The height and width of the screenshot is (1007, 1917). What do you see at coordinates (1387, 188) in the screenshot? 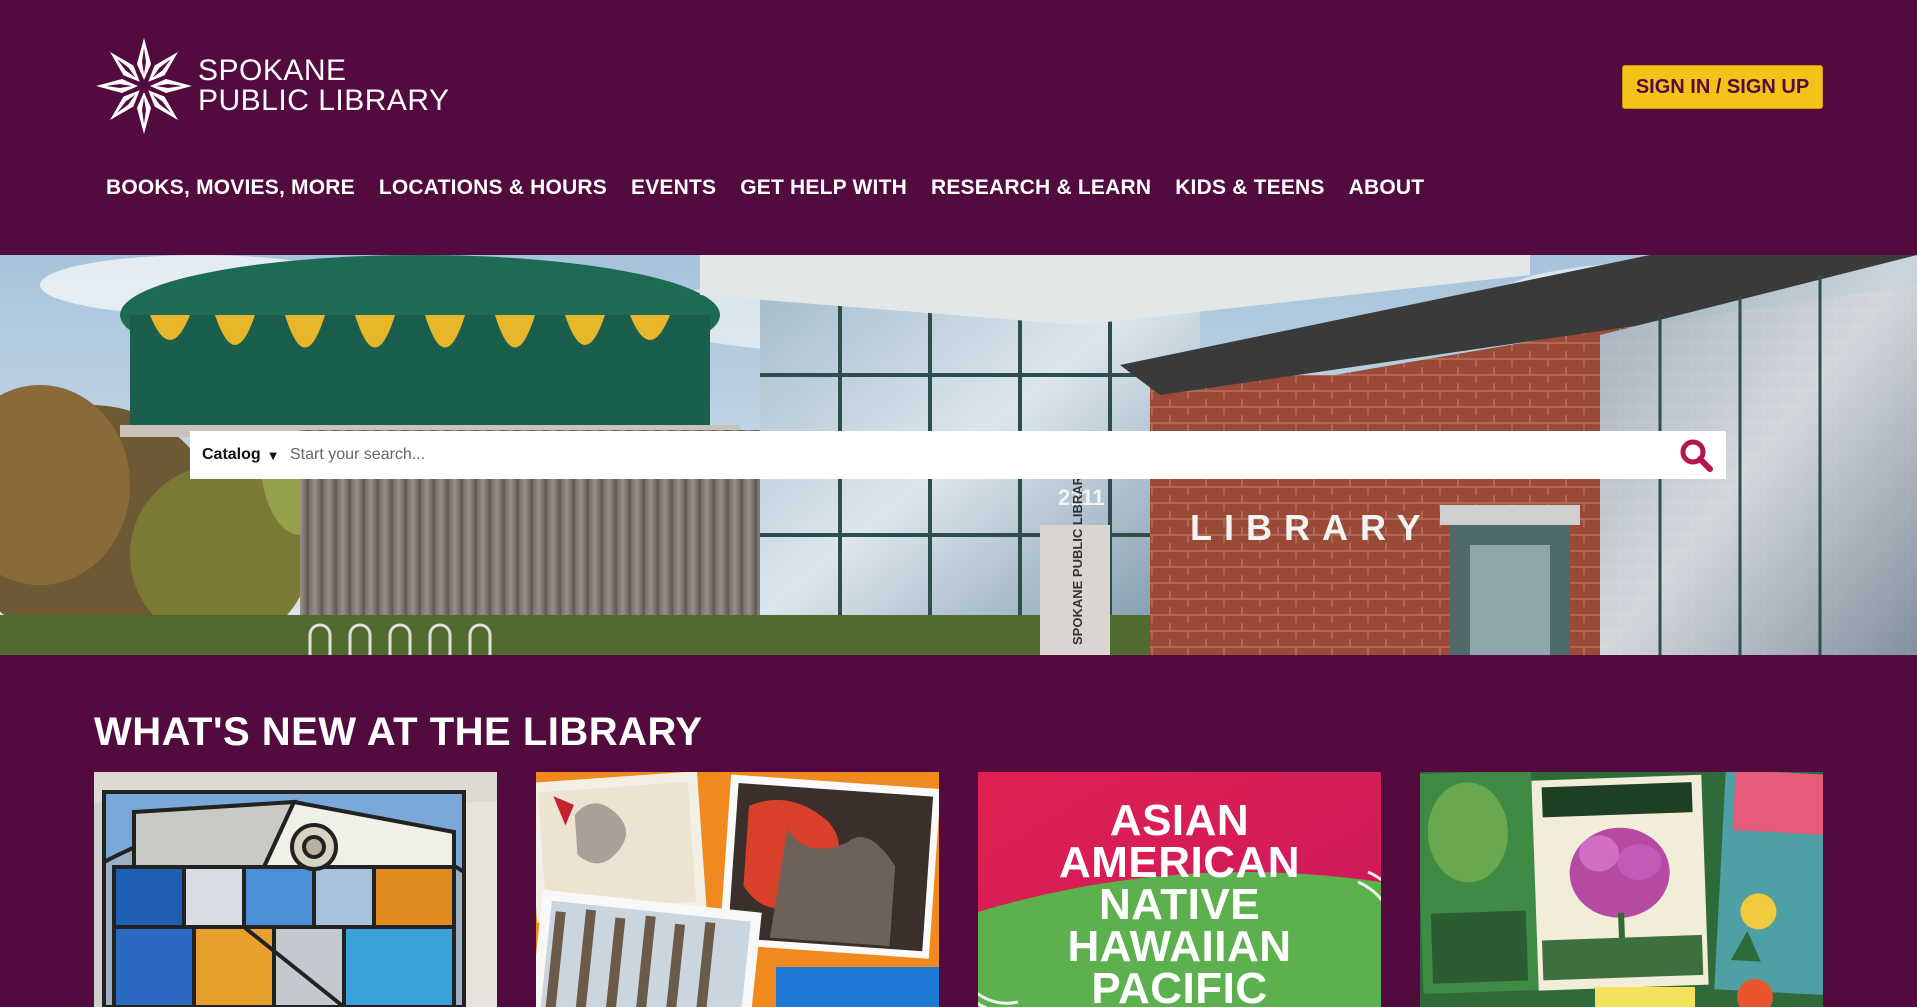
I see `nav-about: ABOUT` at bounding box center [1387, 188].